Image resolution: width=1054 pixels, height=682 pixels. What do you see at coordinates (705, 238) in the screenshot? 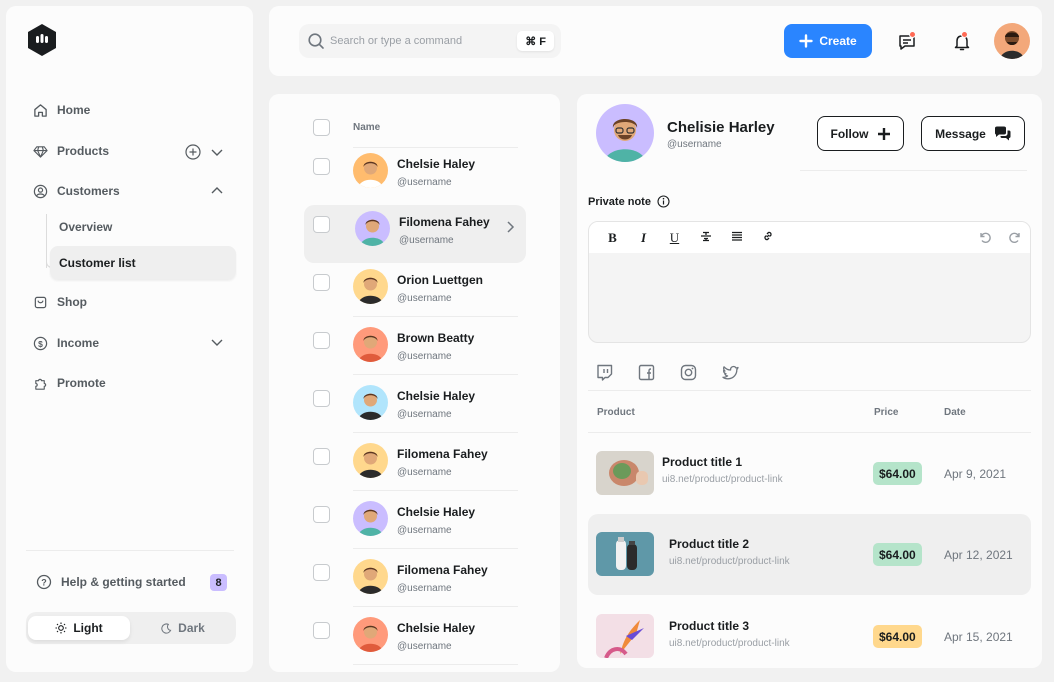
I see `strikethrough-button` at bounding box center [705, 238].